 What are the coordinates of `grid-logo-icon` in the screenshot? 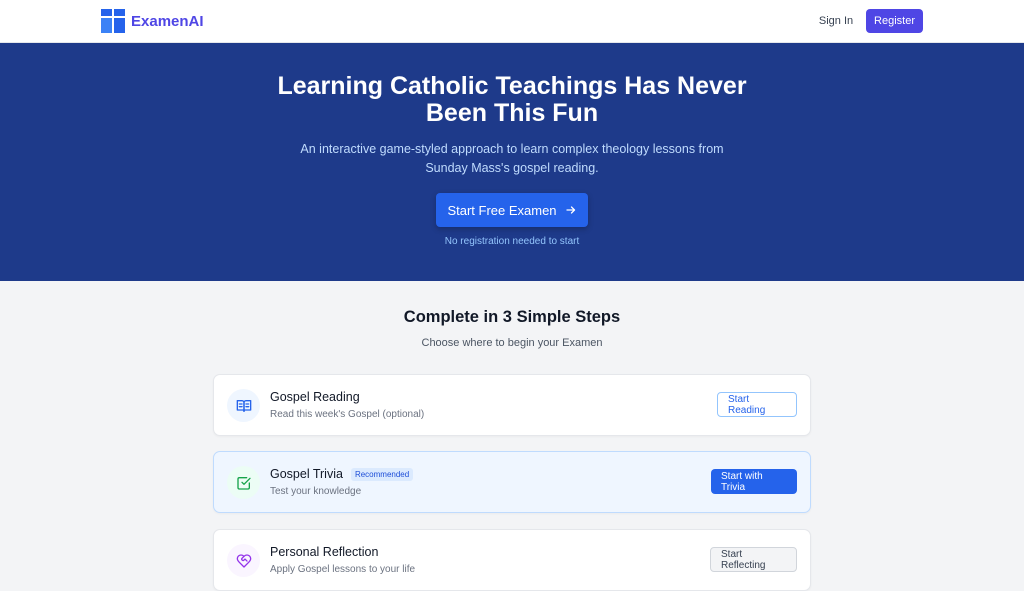 It's located at (113, 21).